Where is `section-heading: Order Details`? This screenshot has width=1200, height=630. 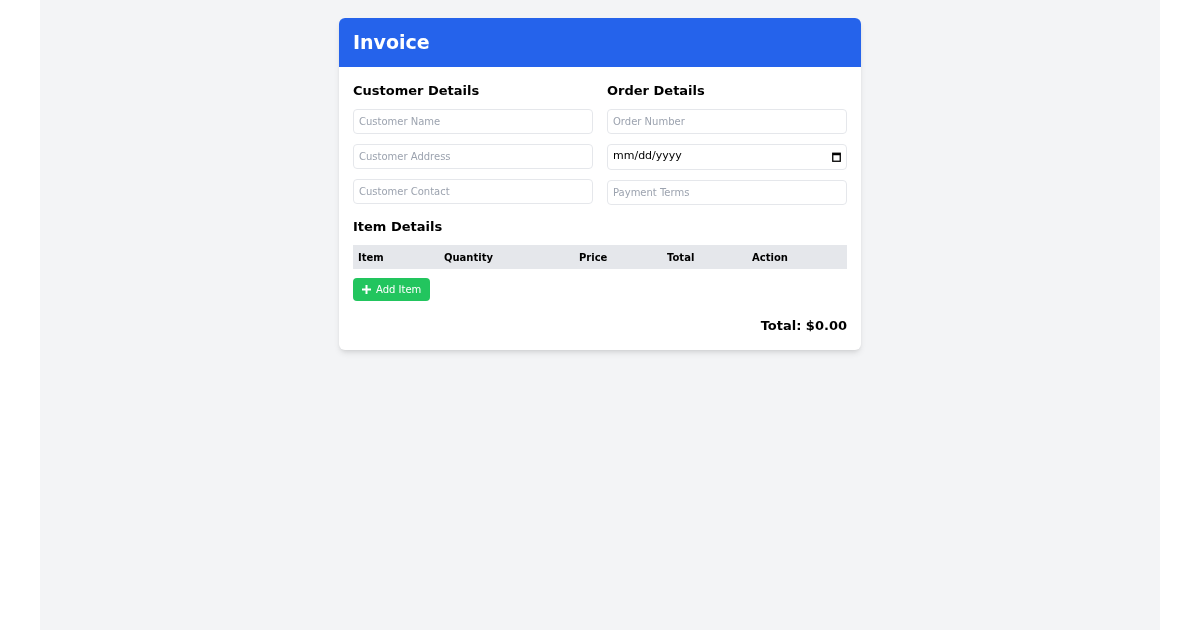
section-heading: Order Details is located at coordinates (656, 91).